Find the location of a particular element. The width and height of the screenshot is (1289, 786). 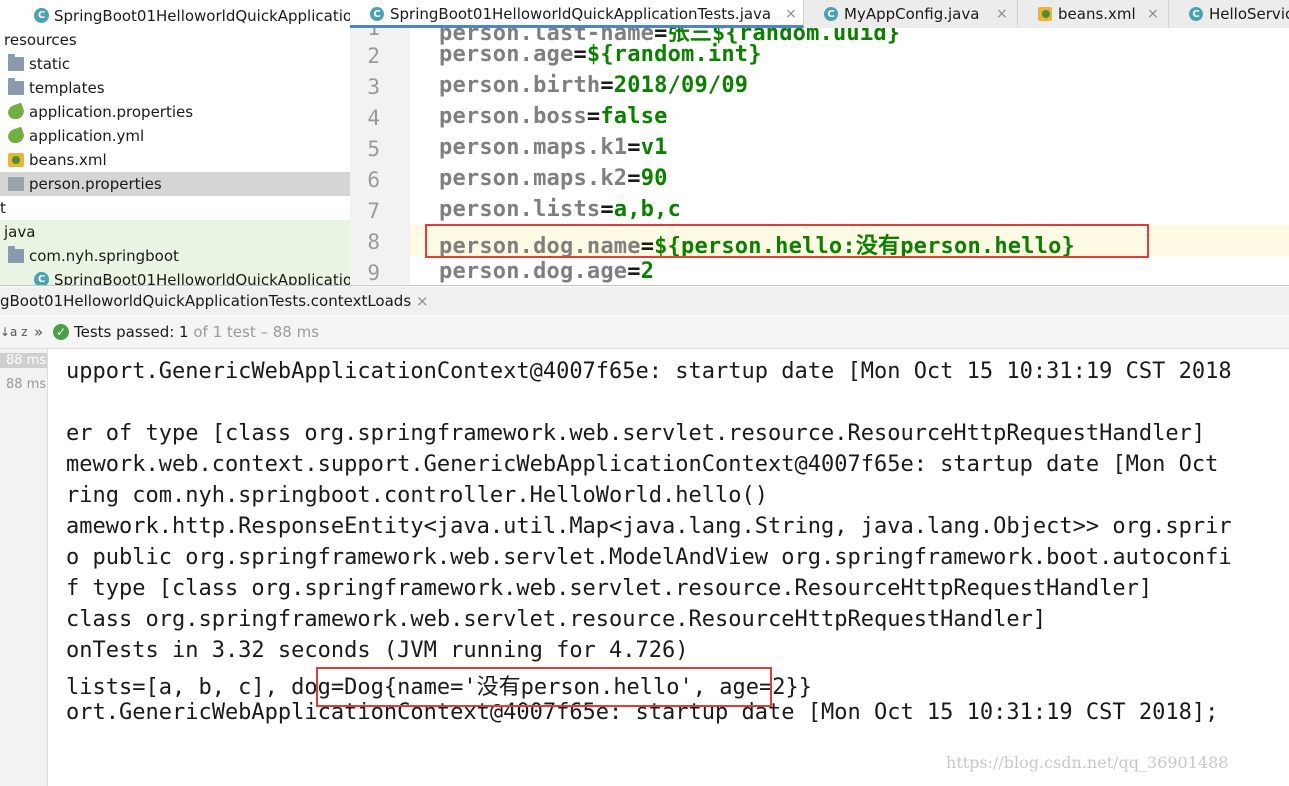

line-number: 7 is located at coordinates (373, 211).